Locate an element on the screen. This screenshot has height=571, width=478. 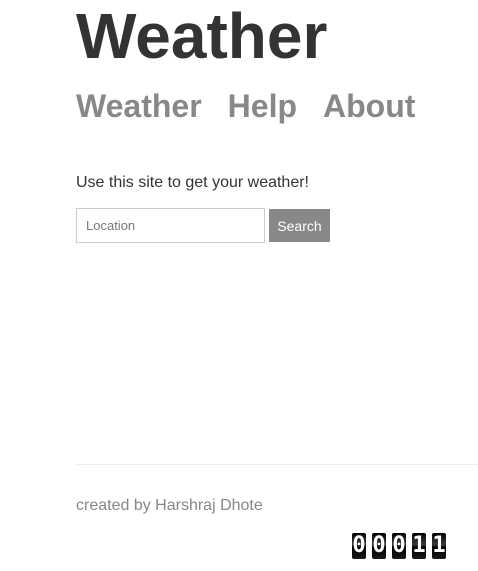
intro-text: Use this site to get your weather! is located at coordinates (192, 182).